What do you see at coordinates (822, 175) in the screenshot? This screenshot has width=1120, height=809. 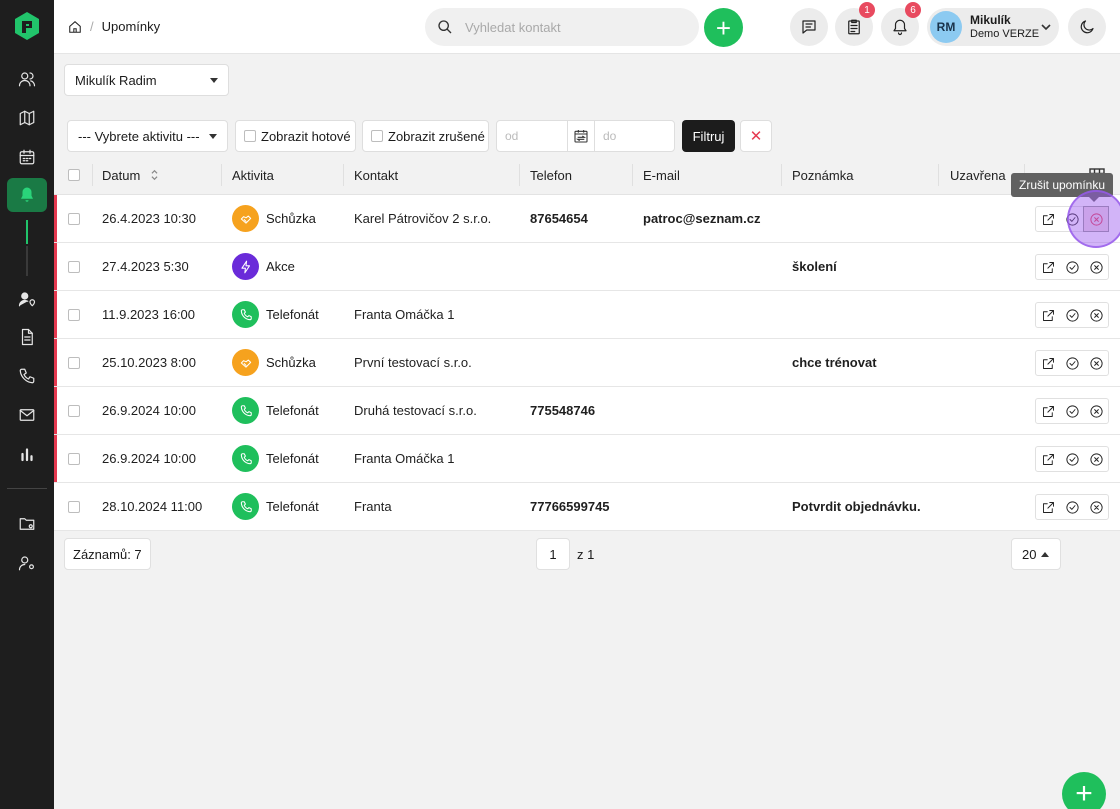 I see `col-poznamka: Poznámka` at bounding box center [822, 175].